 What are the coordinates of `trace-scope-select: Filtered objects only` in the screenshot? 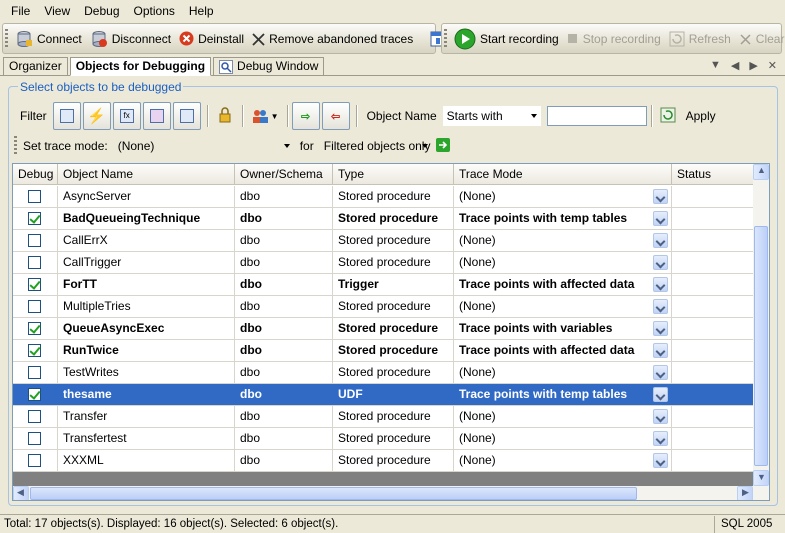 It's located at (376, 146).